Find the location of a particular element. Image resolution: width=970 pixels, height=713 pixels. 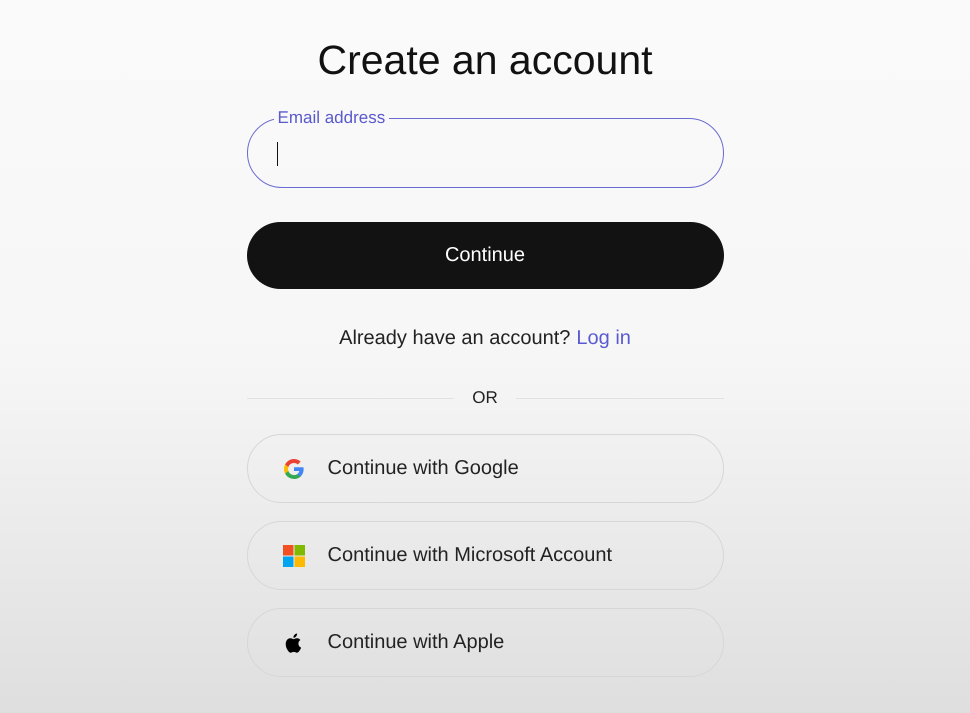

divider-text: OR is located at coordinates (485, 398).